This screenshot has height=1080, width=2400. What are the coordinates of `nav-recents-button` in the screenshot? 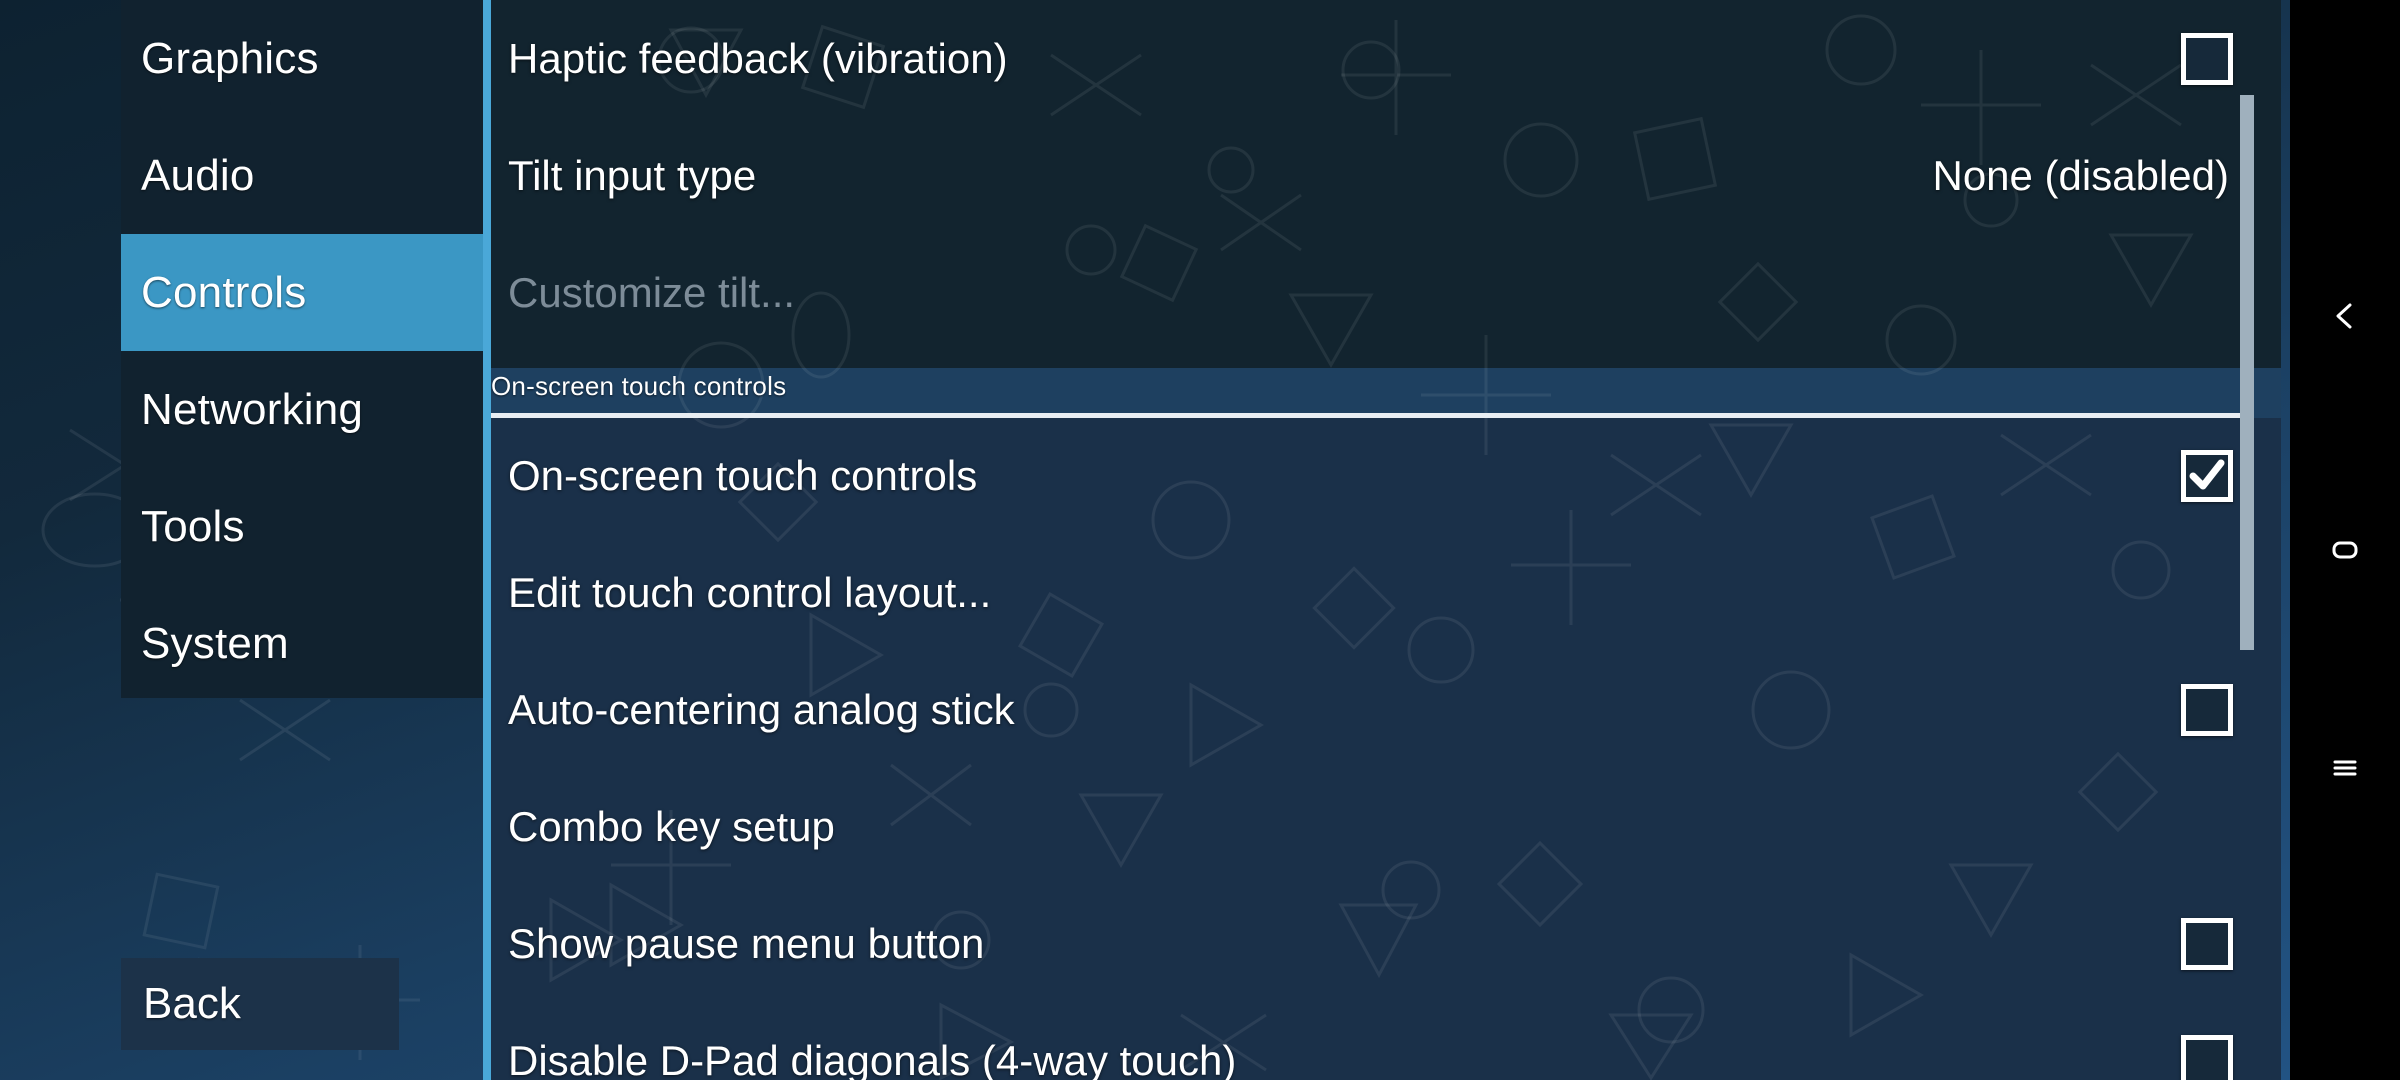 It's located at (2345, 768).